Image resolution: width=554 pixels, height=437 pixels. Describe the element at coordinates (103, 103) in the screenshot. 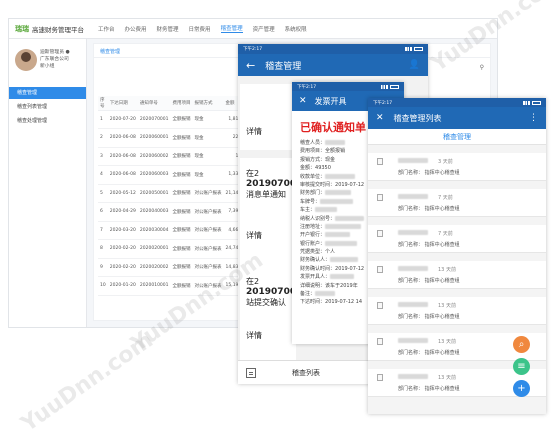

I see `column-header: 序号` at that location.